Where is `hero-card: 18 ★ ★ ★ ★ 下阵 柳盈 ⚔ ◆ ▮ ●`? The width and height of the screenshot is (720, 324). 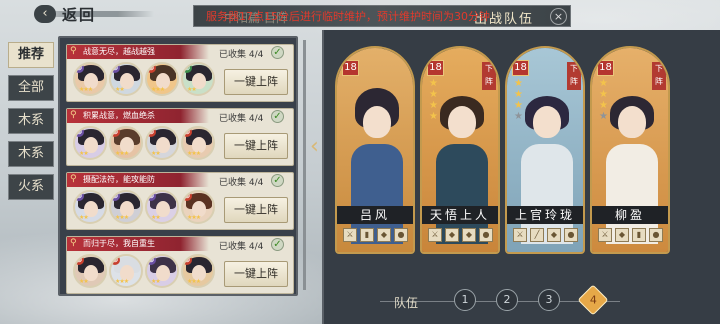 hero-card: 18 ★ ★ ★ ★ 下阵 柳盈 ⚔ ◆ ▮ ● is located at coordinates (630, 150).